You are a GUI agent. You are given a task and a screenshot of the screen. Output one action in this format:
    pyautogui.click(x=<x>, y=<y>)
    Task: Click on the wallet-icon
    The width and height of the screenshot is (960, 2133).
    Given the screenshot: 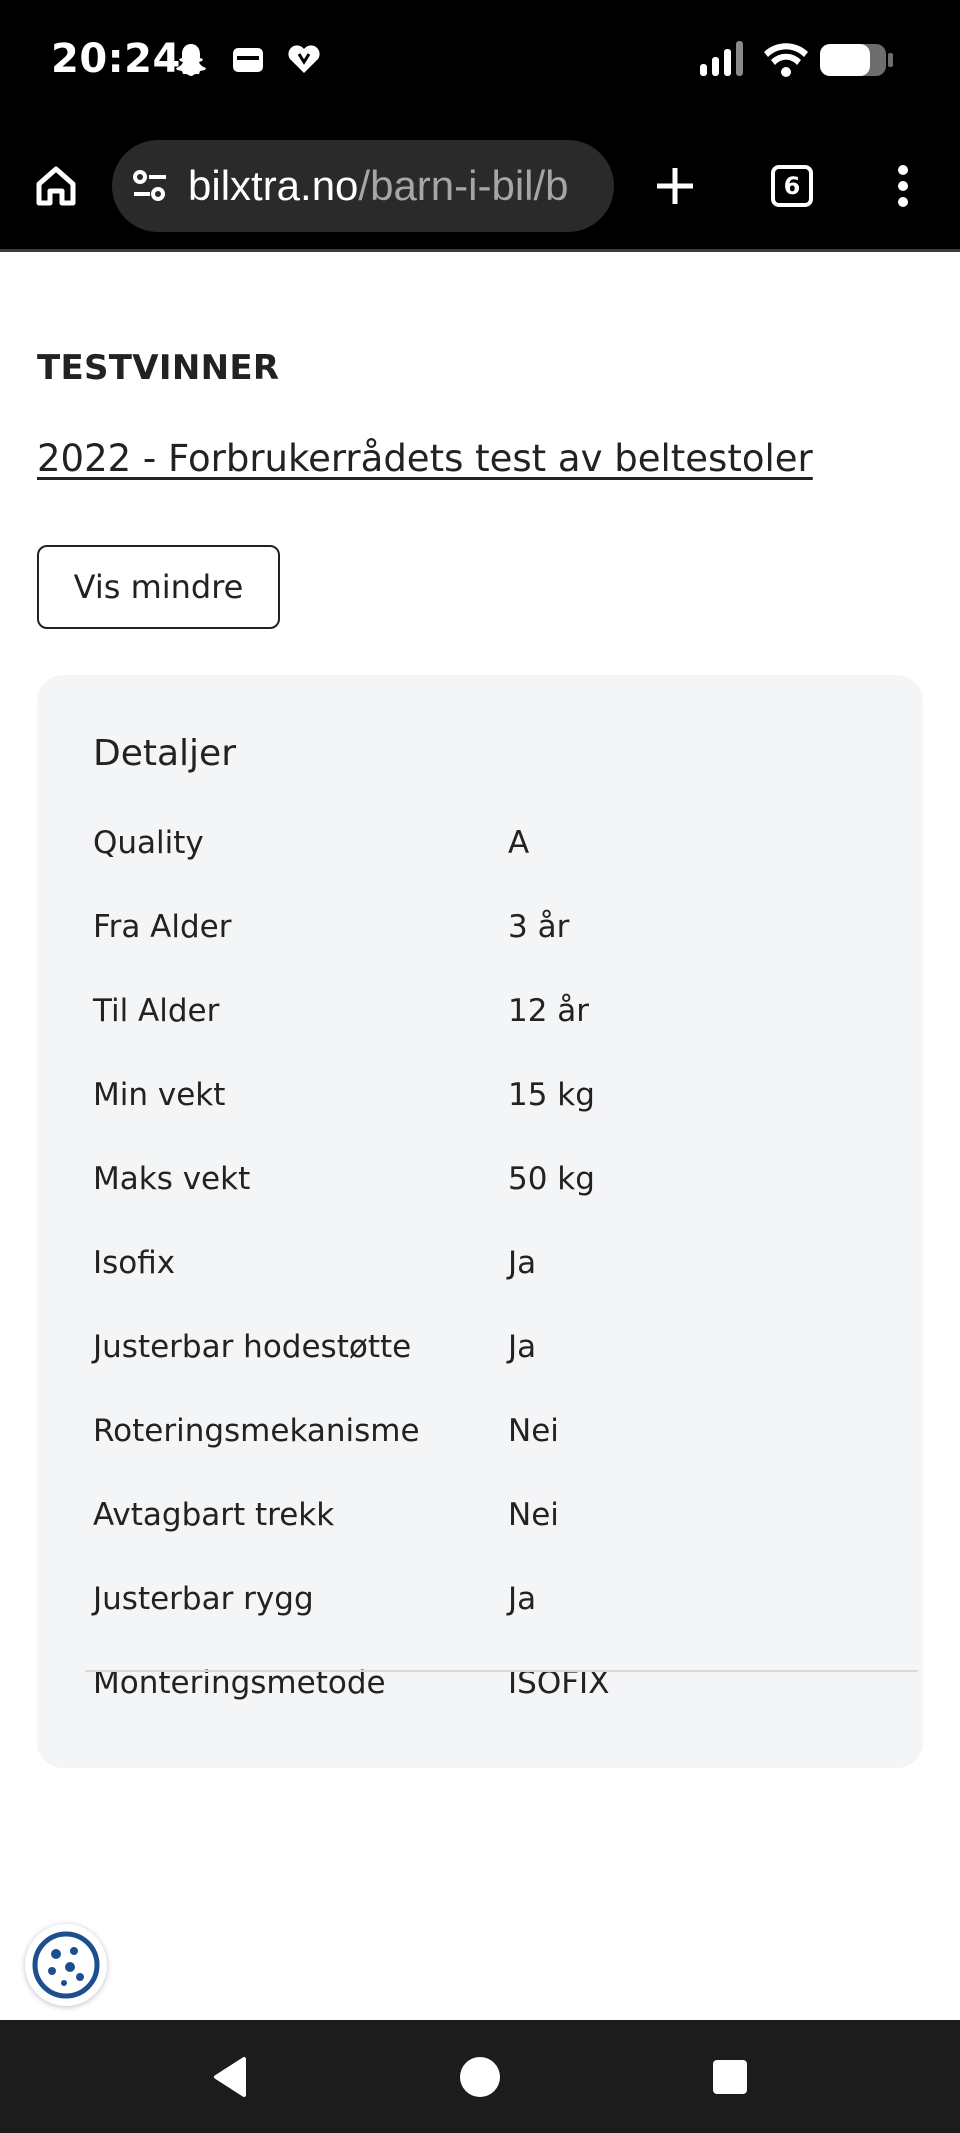 What is the action you would take?
    pyautogui.click(x=248, y=59)
    